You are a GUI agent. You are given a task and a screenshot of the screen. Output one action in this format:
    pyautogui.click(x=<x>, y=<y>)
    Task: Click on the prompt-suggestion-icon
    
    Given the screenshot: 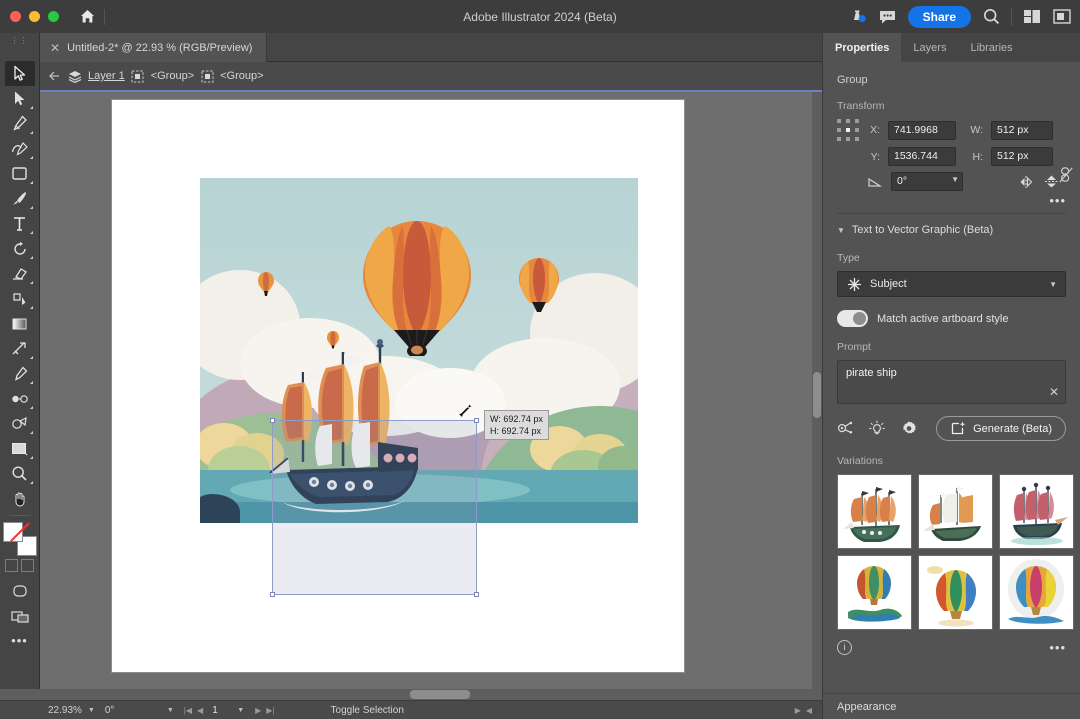 What is the action you would take?
    pyautogui.click(x=845, y=429)
    